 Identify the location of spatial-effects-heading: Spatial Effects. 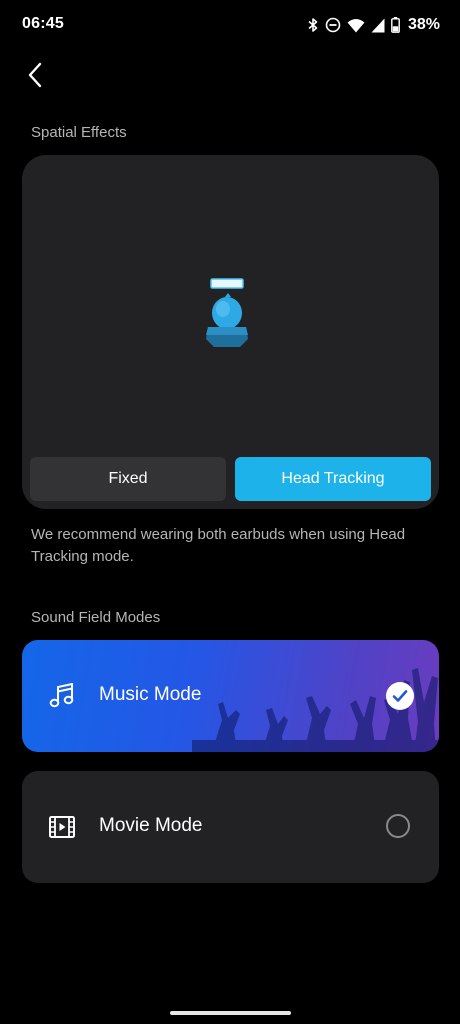
(79, 132).